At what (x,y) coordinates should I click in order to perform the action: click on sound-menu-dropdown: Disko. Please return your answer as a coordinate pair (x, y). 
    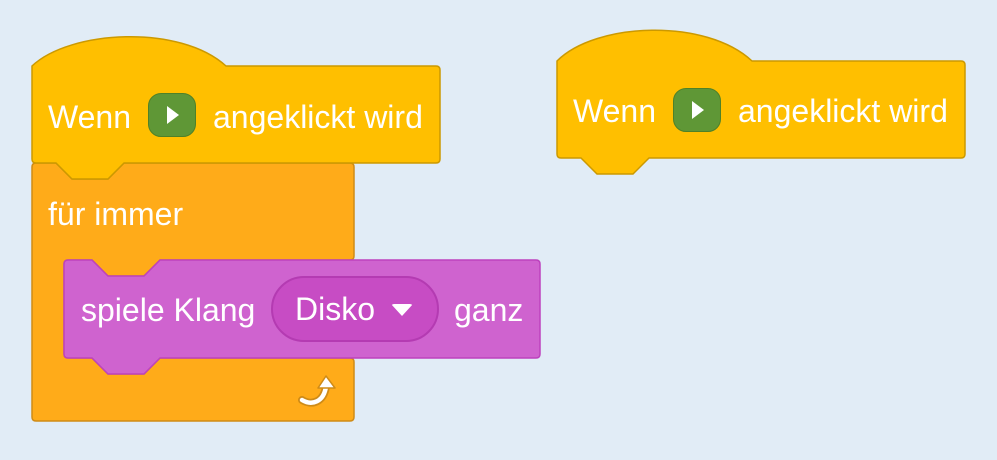
    Looking at the image, I should click on (355, 309).